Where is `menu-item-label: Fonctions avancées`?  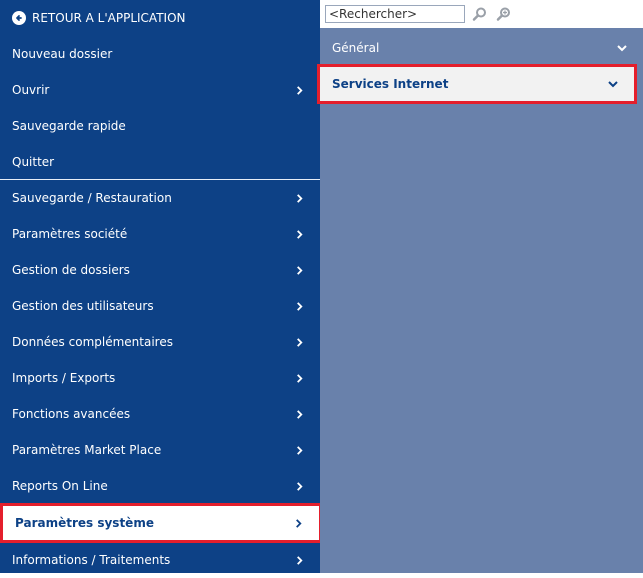
menu-item-label: Fonctions avancées is located at coordinates (71, 414).